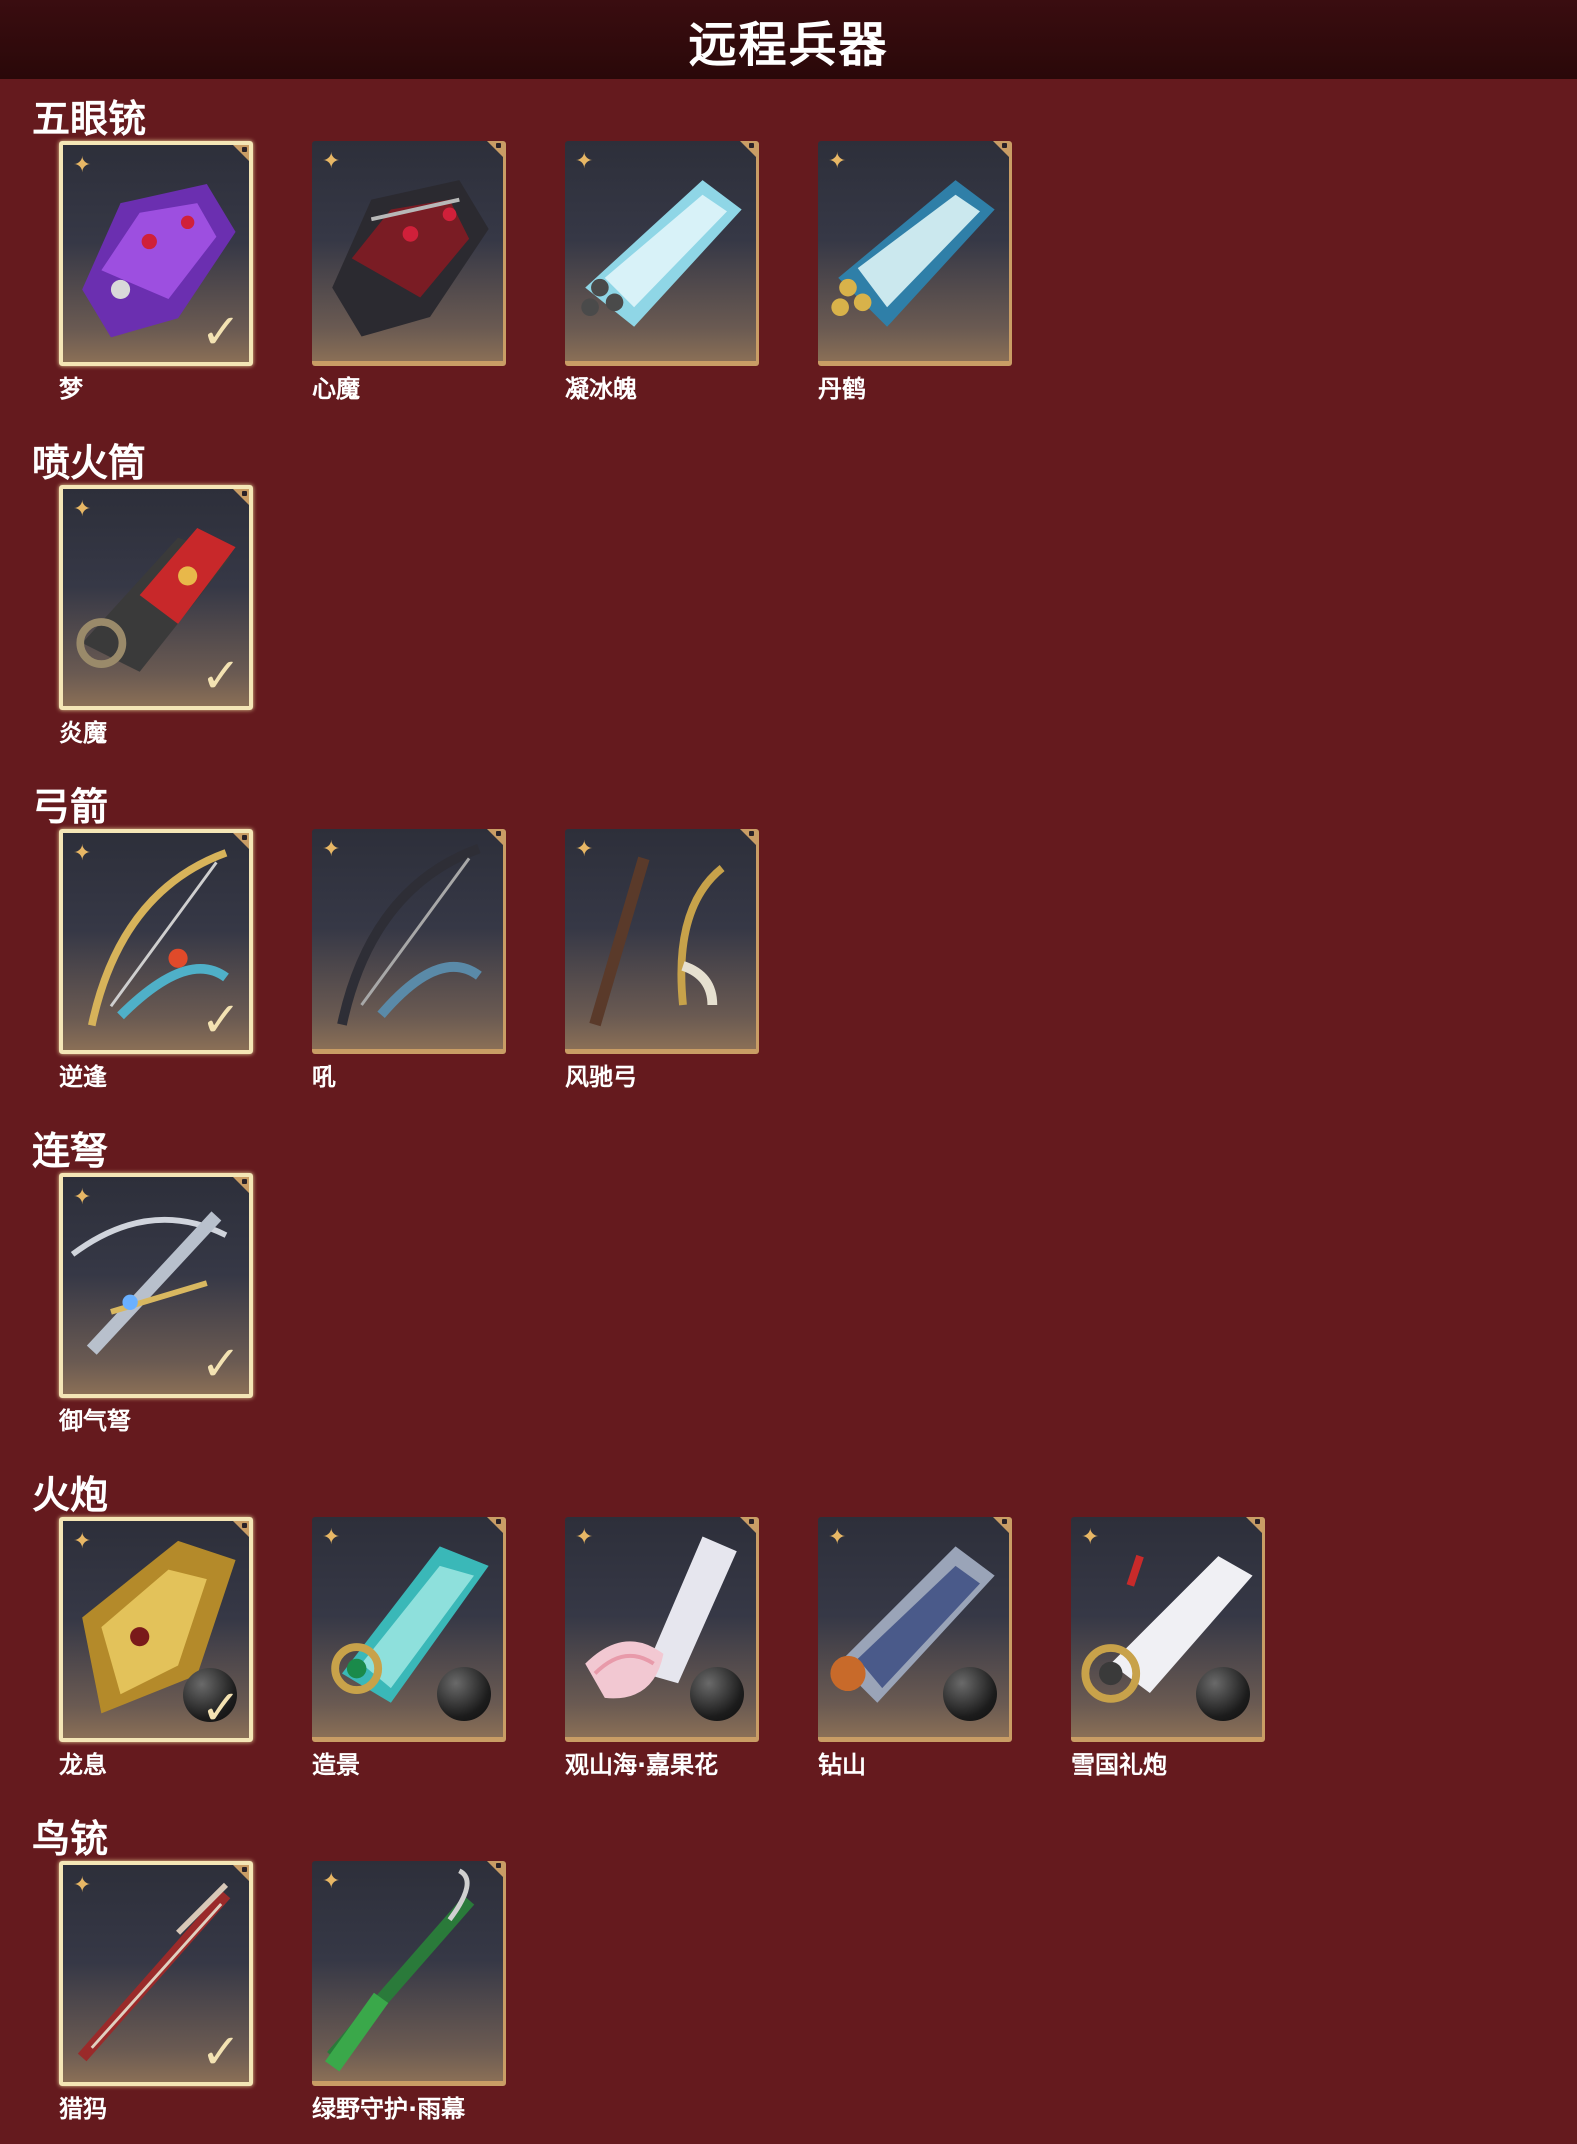  I want to click on weapon-item: ✦ 钻山, so click(915, 1648).